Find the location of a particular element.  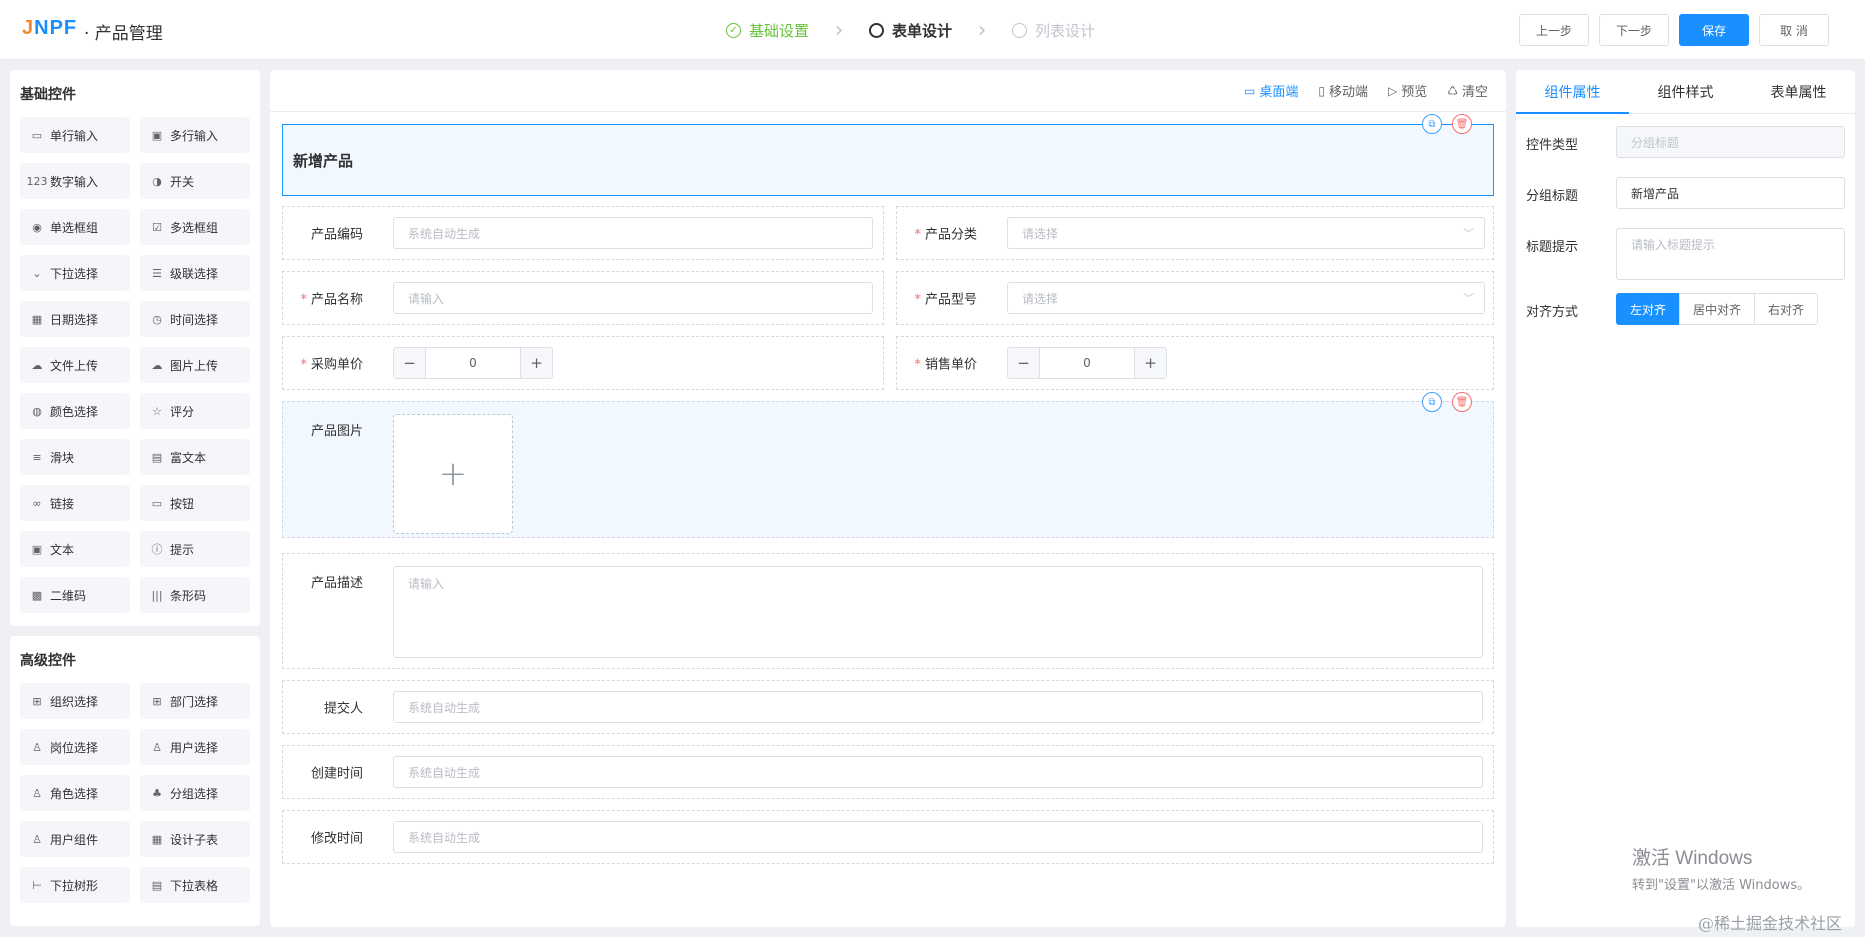

prop-label: 标题提示 is located at coordinates (1552, 247).